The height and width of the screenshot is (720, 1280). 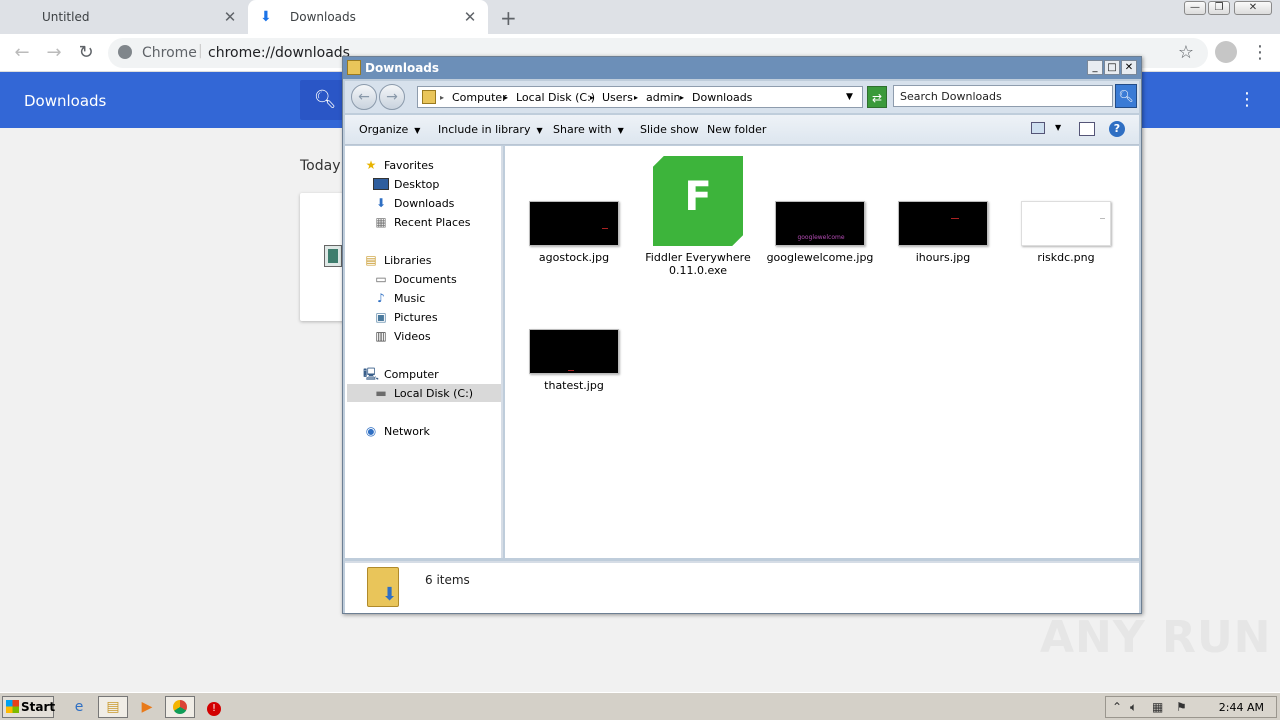 What do you see at coordinates (405, 317) in the screenshot?
I see `nav-pictures: ▣ Pictures` at bounding box center [405, 317].